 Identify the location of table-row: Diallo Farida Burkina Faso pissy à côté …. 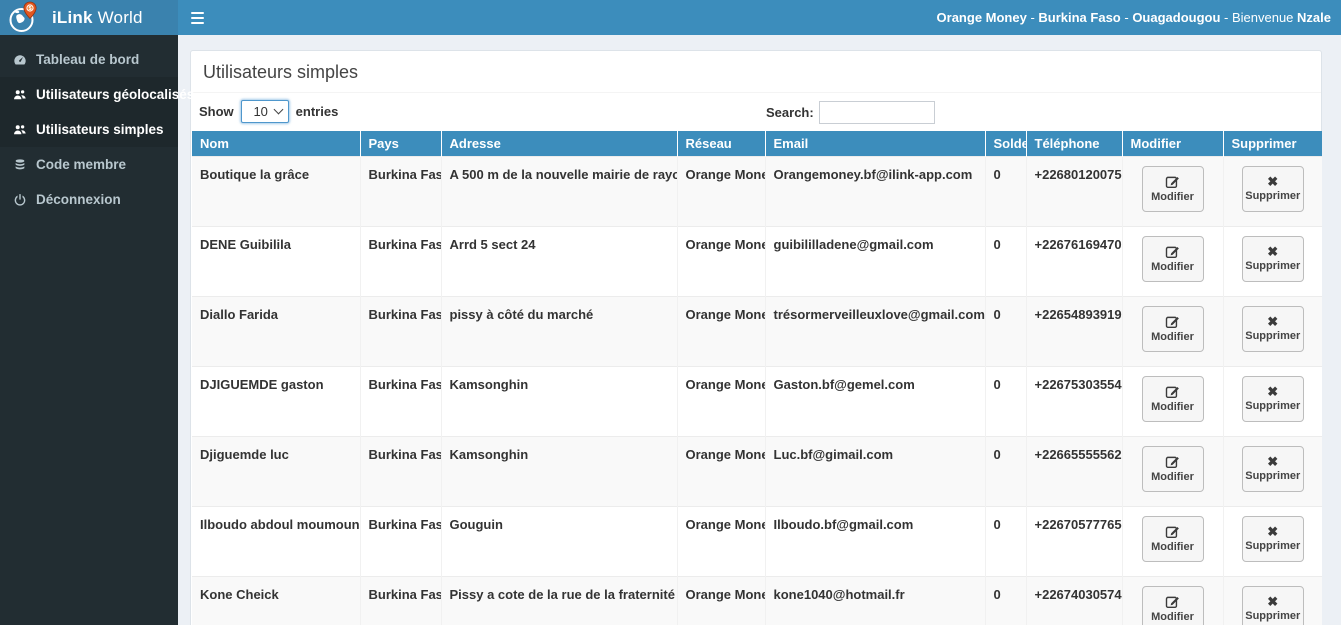
(757, 330).